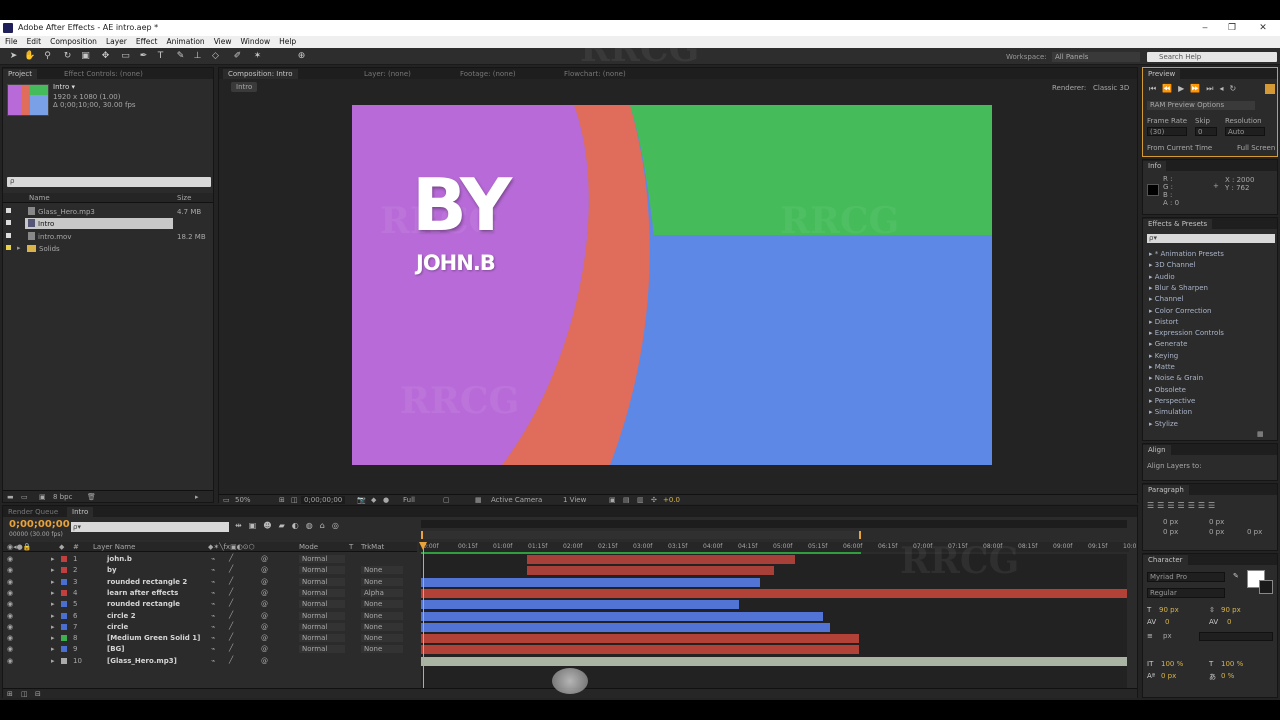 The image size is (1280, 720). I want to click on graph-editor-icon: ⌂, so click(326, 525).